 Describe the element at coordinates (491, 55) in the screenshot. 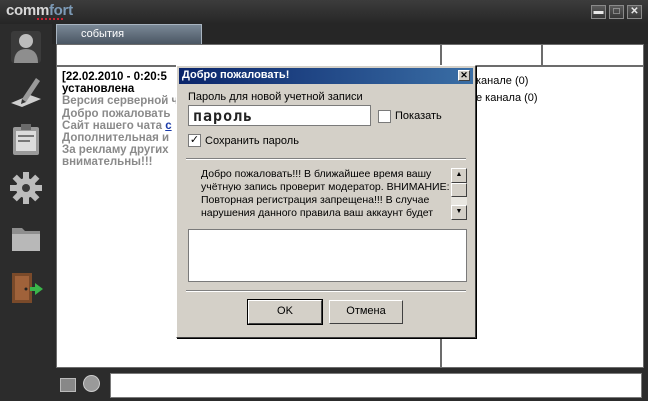

I see `channel-header-left` at that location.